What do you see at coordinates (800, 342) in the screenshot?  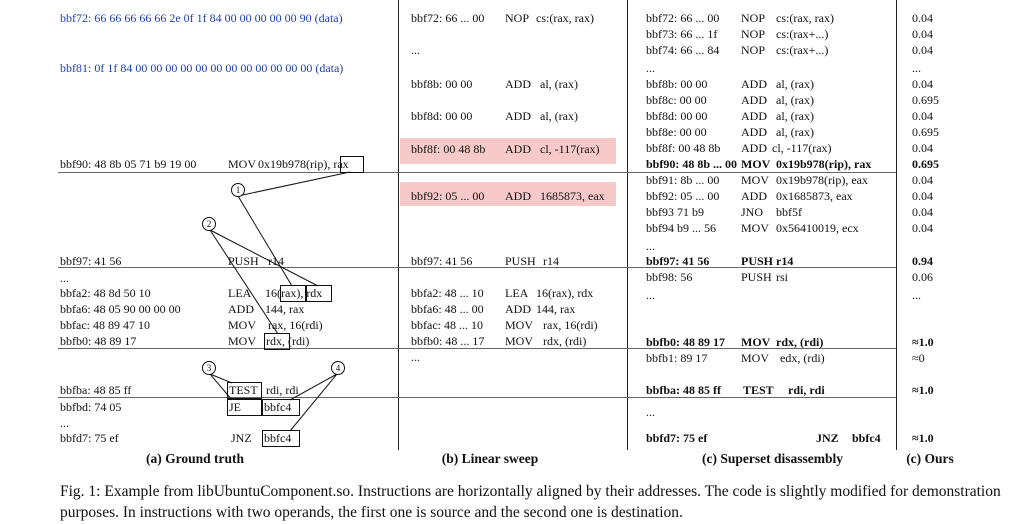 I see `superset-row-ops: rdx, (rdi)` at bounding box center [800, 342].